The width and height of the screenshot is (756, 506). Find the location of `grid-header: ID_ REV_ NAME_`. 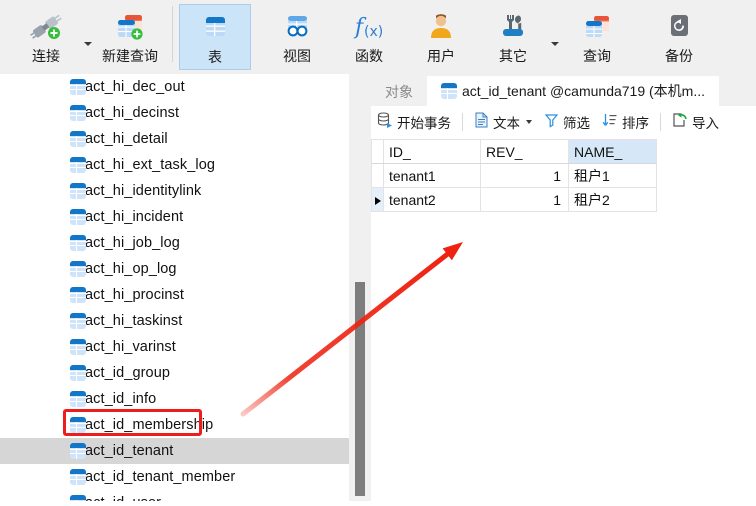

grid-header: ID_ REV_ NAME_ is located at coordinates (514, 151).